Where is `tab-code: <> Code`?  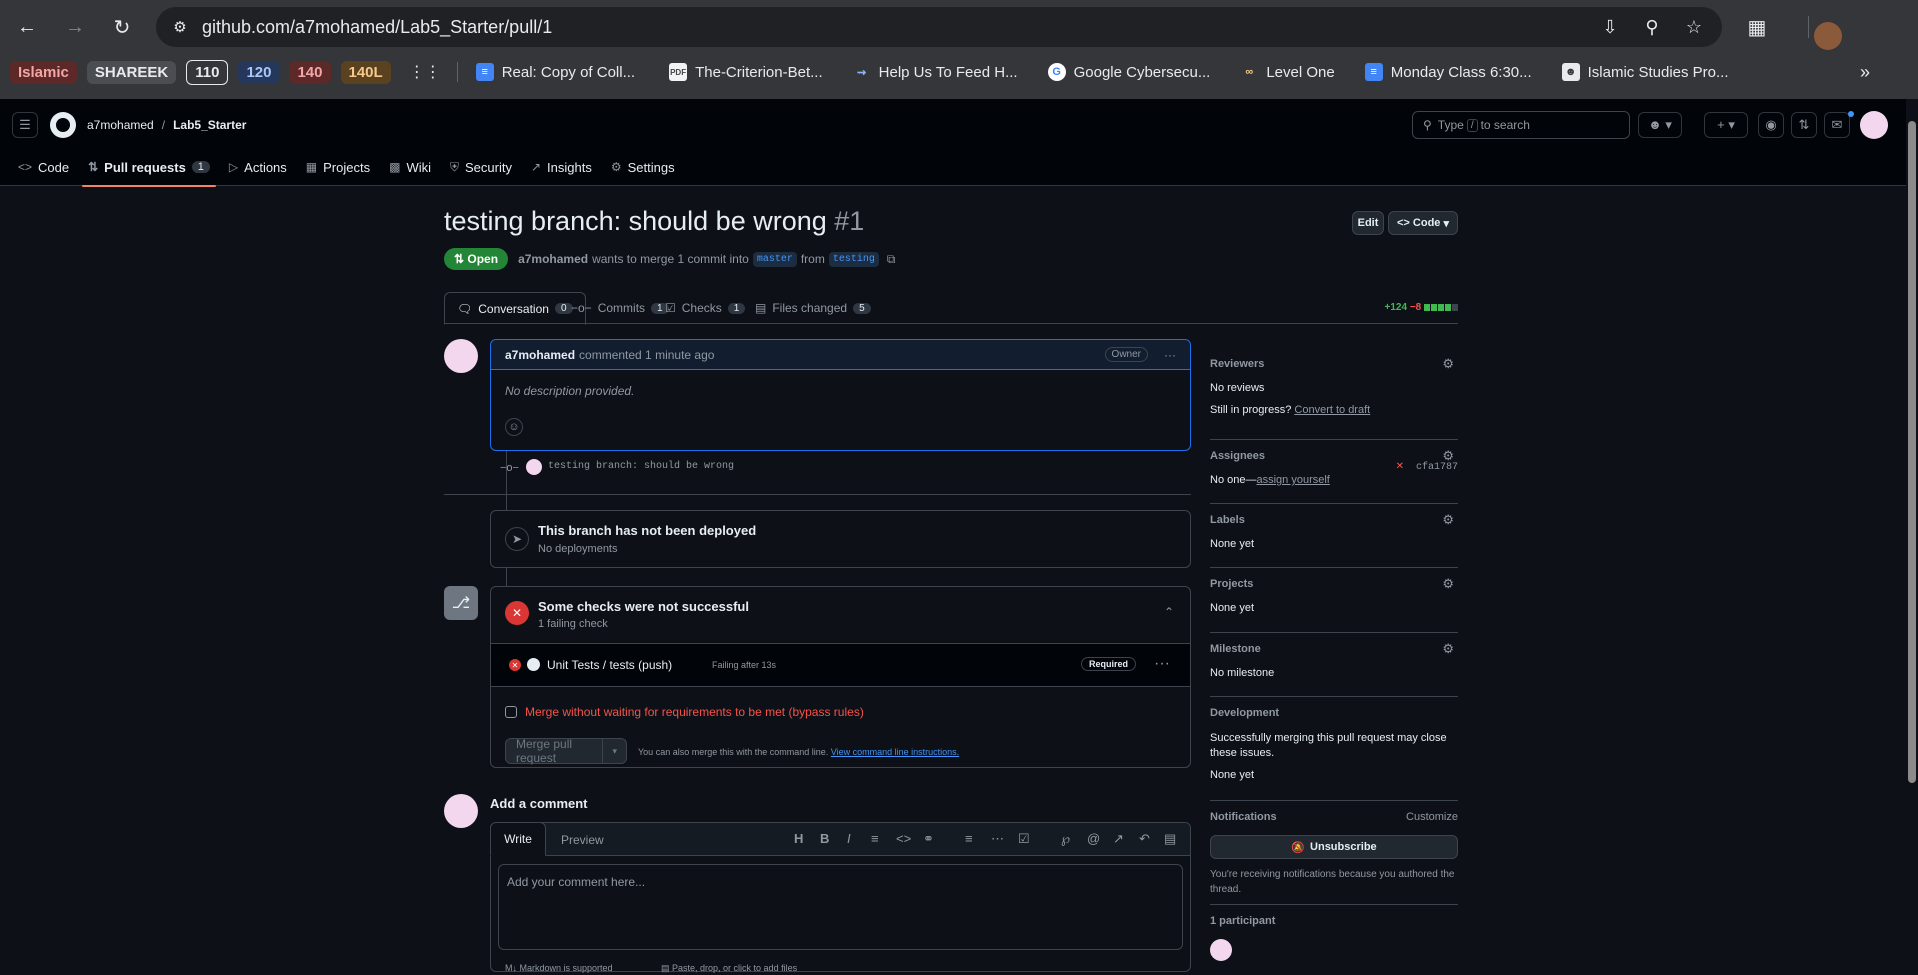 tab-code: <> Code is located at coordinates (43, 167).